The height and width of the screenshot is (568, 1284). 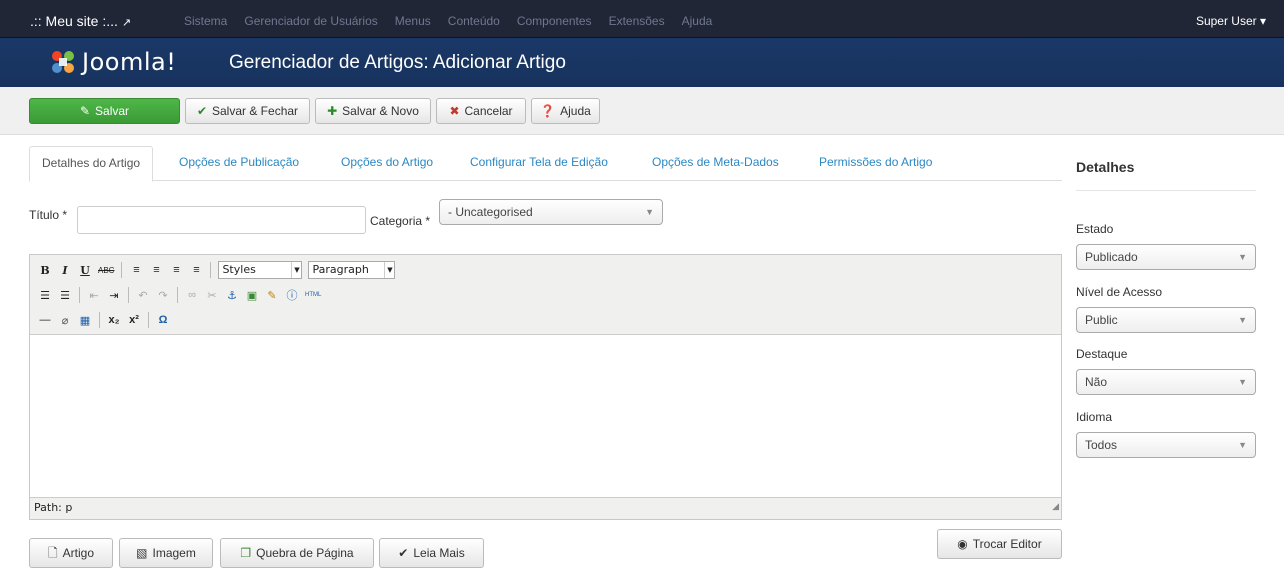 What do you see at coordinates (156, 270) in the screenshot?
I see `align-center-icon: ≡` at bounding box center [156, 270].